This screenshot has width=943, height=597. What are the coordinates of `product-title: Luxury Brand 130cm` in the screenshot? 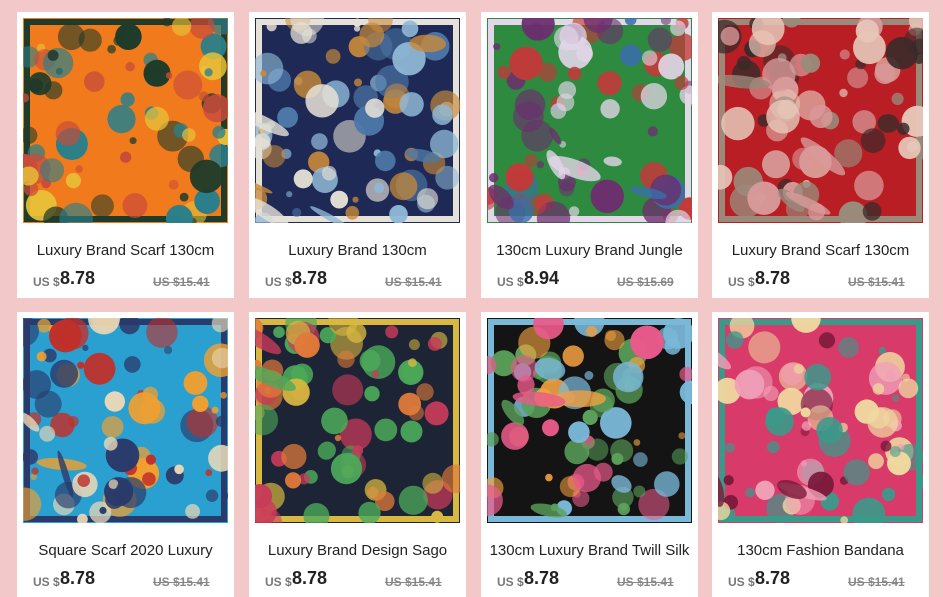 It's located at (357, 250).